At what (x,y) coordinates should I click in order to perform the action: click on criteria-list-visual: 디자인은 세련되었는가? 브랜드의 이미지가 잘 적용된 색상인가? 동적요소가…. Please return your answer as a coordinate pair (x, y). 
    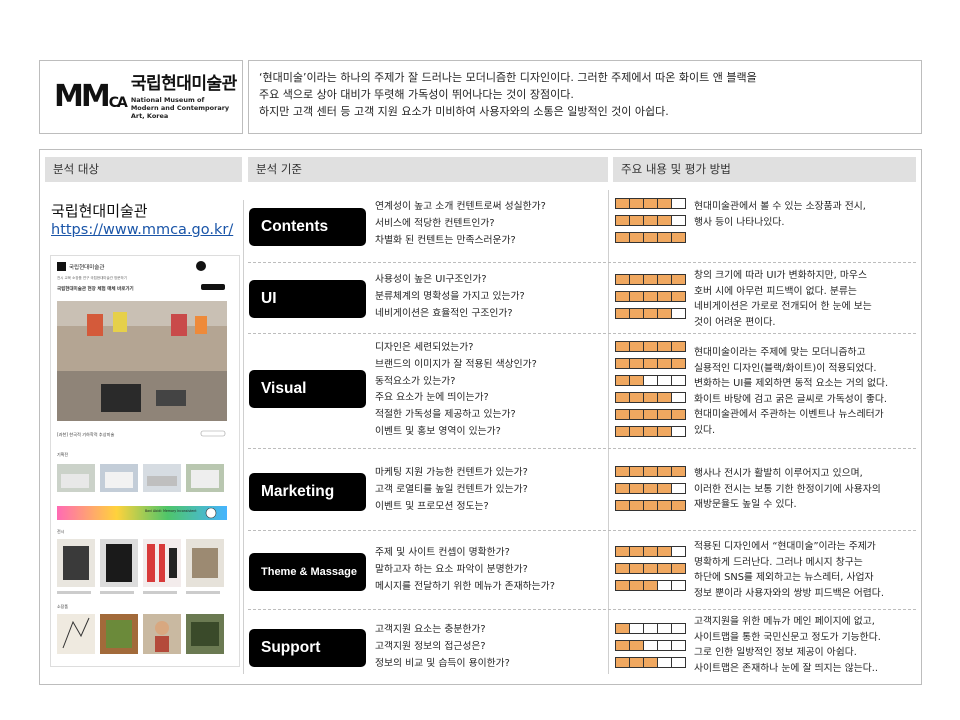
    Looking at the image, I should click on (456, 390).